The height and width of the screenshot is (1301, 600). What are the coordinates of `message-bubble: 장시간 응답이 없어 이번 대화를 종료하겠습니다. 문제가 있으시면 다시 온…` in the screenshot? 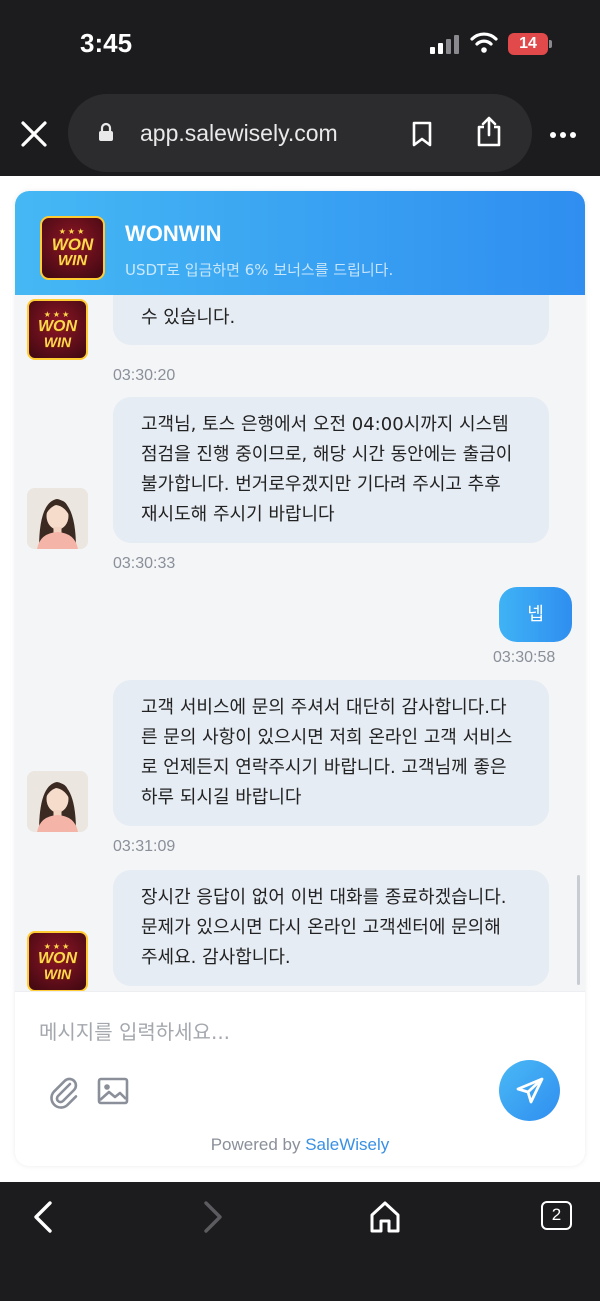 It's located at (331, 928).